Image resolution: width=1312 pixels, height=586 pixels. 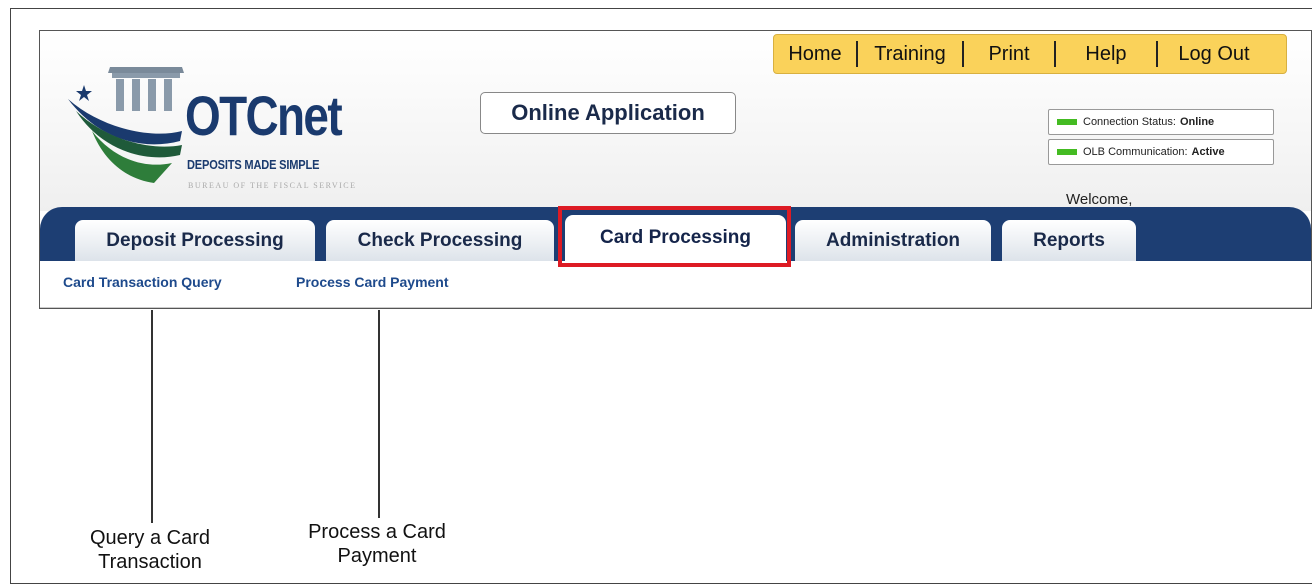 I want to click on welcome-text: Welcome,, so click(x=1099, y=199).